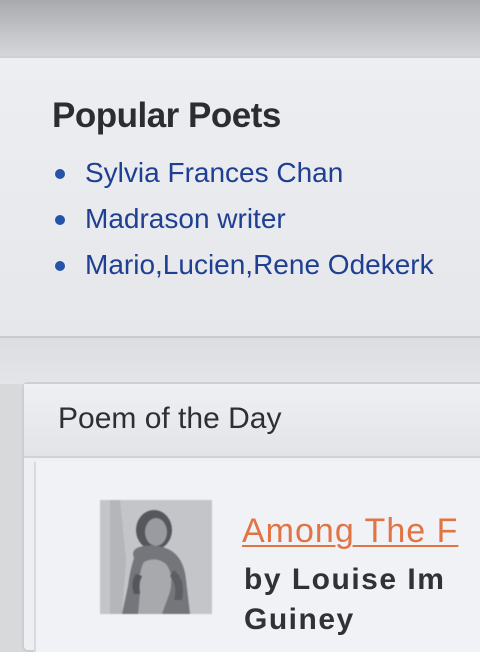 Image resolution: width=480 pixels, height=652 pixels. What do you see at coordinates (170, 418) in the screenshot?
I see `poem-of-the-day-title: Poem of the Day` at bounding box center [170, 418].